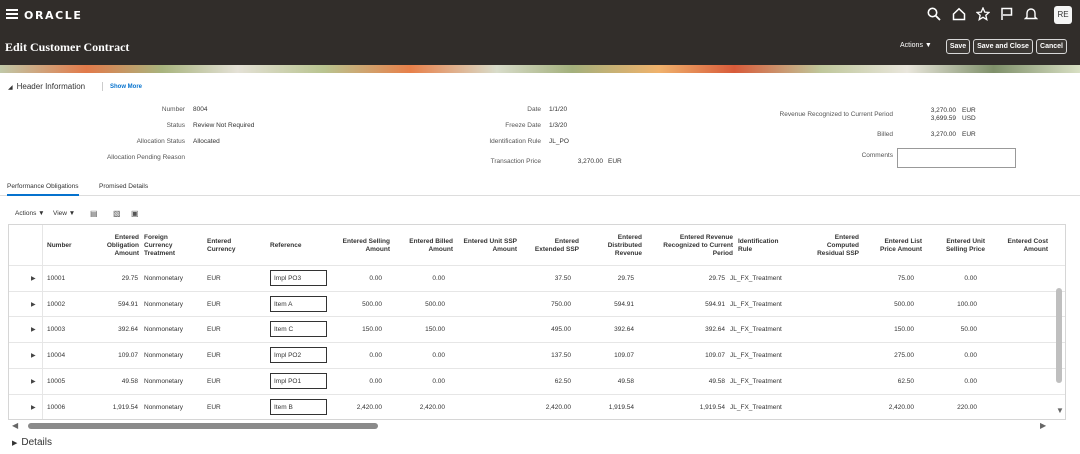 The height and width of the screenshot is (454, 1080). I want to click on freeze-date-value: 1/3/20, so click(558, 125).